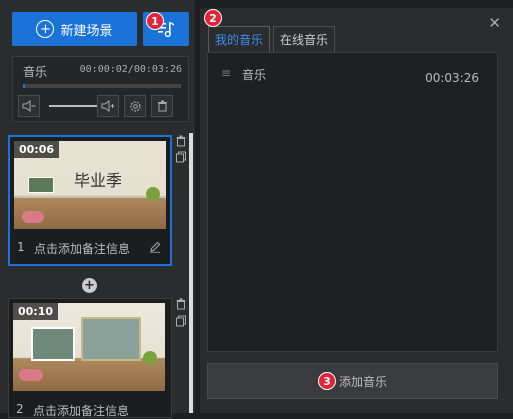 This screenshot has height=419, width=513. Describe the element at coordinates (102, 86) in the screenshot. I see `audio-progress-bar` at that location.